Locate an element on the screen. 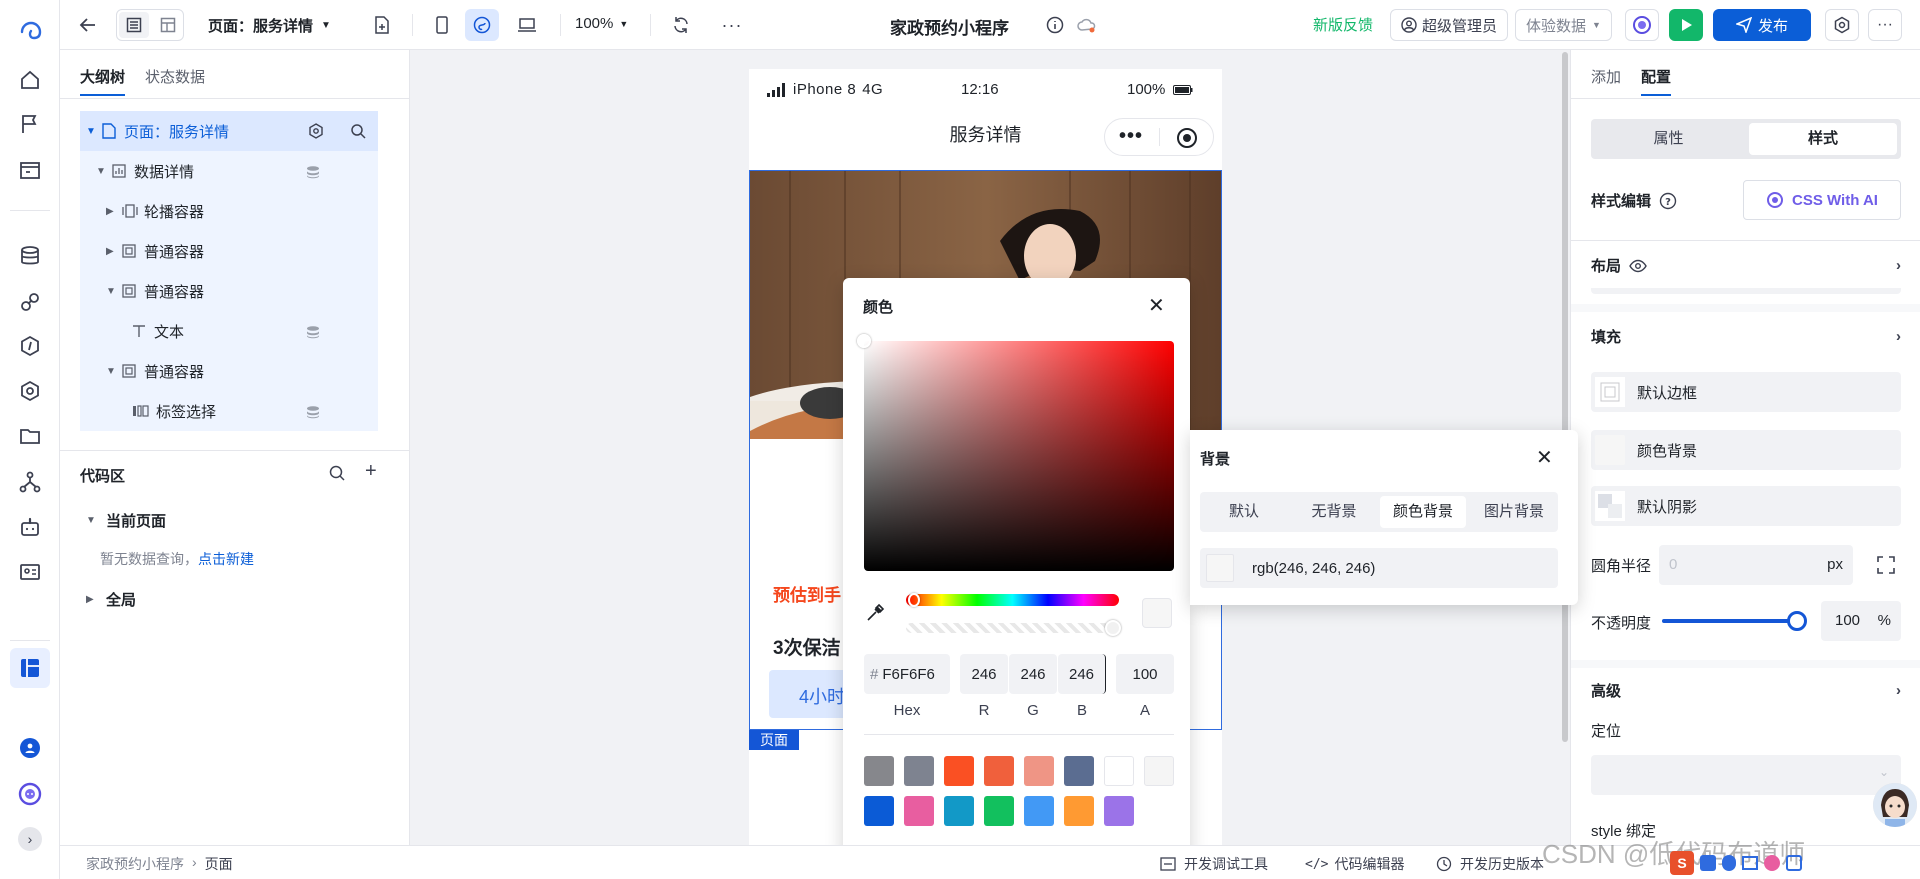 This screenshot has width=1920, height=879. zoom-selector: 100% ▼ is located at coordinates (601, 23).